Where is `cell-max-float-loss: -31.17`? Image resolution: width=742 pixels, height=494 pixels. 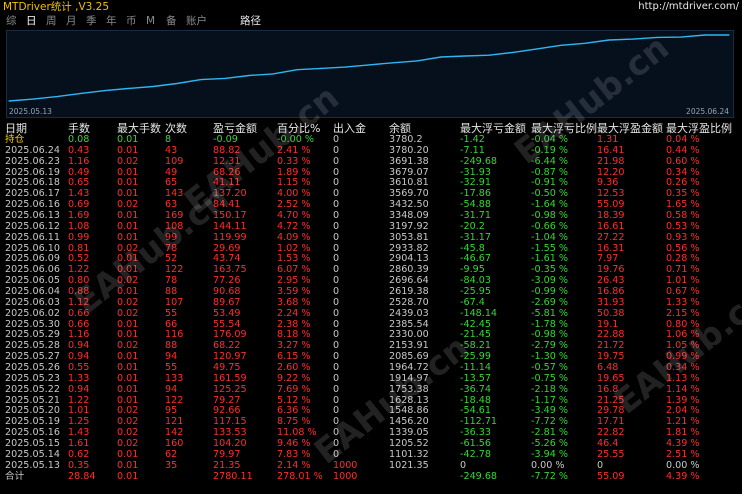
cell-max-float-loss: -31.17 is located at coordinates (475, 237).